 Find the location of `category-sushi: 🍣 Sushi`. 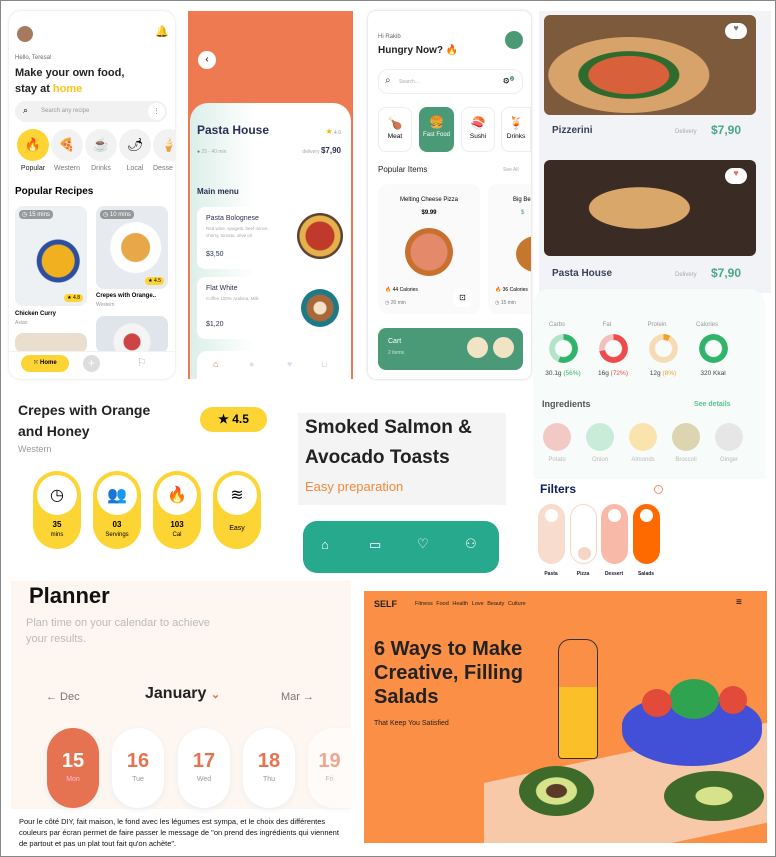

category-sushi: 🍣 Sushi is located at coordinates (478, 129).